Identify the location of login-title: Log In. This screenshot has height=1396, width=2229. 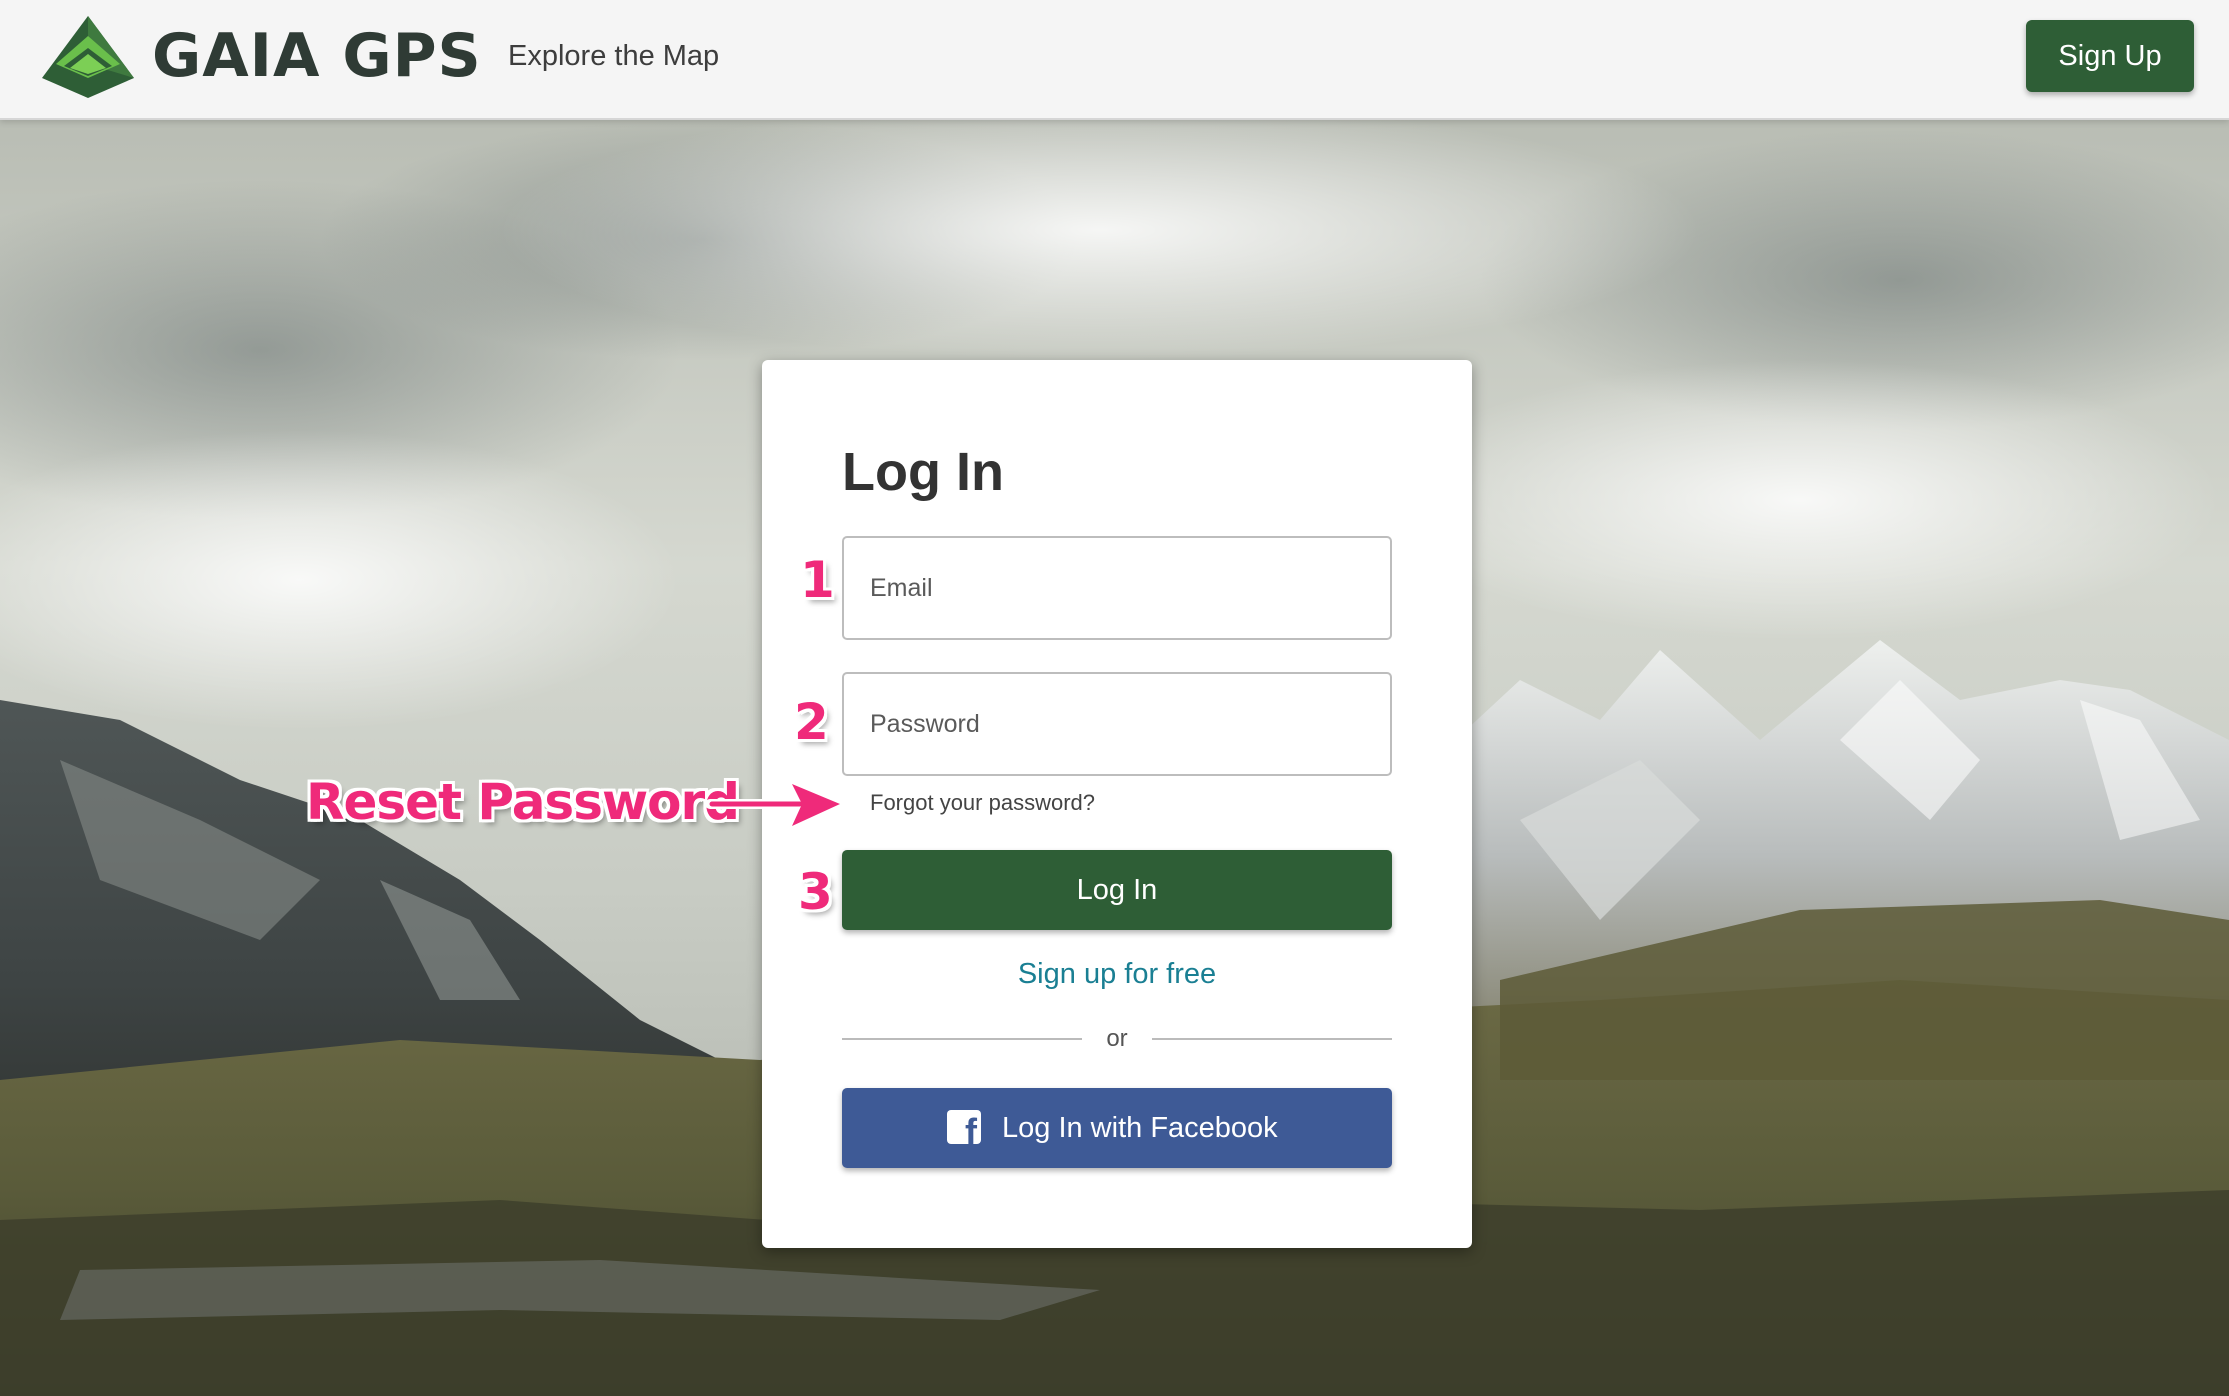
(923, 472).